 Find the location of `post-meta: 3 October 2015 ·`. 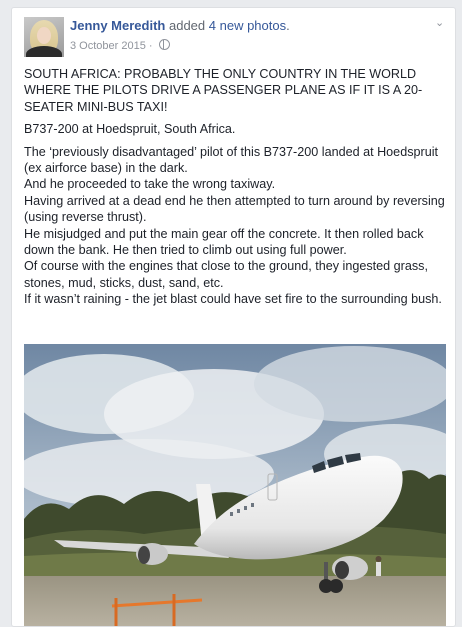

post-meta: 3 October 2015 · is located at coordinates (120, 45).